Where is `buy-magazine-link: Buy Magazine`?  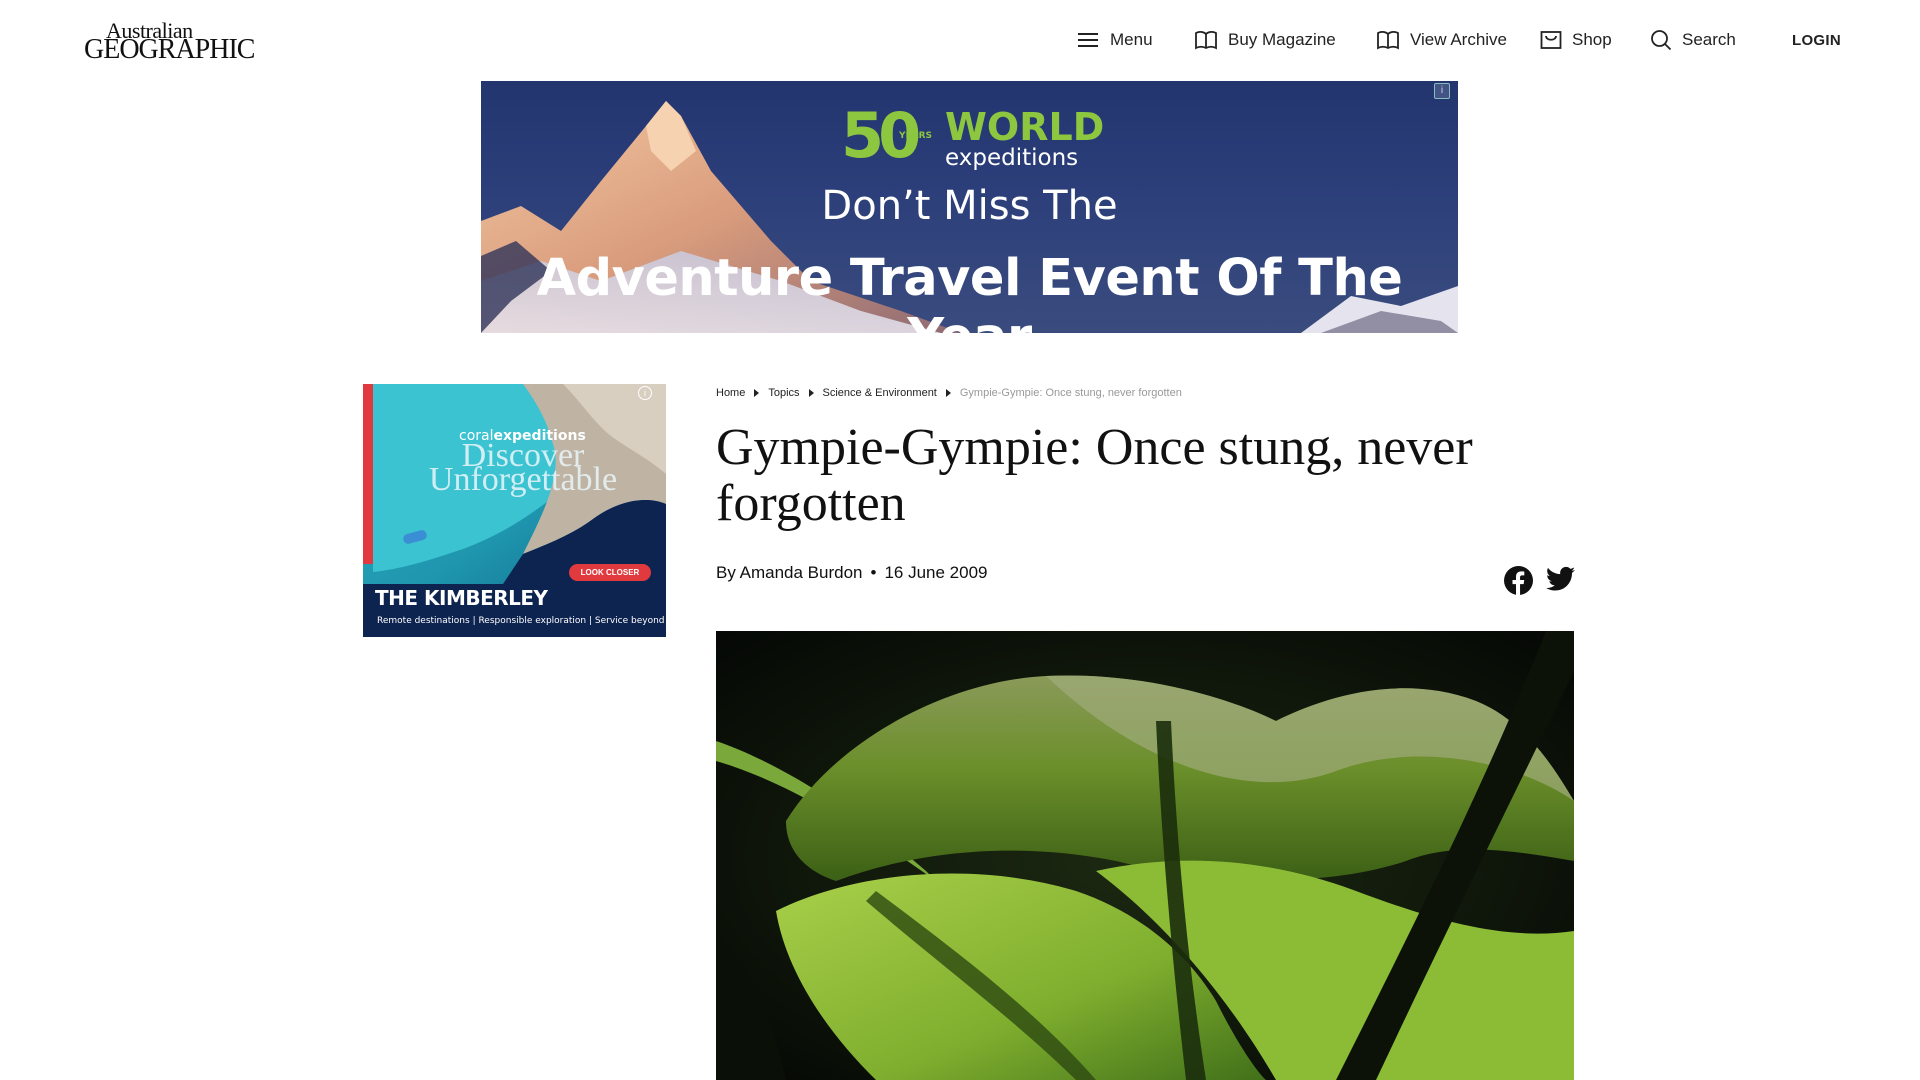 buy-magazine-link: Buy Magazine is located at coordinates (1265, 40).